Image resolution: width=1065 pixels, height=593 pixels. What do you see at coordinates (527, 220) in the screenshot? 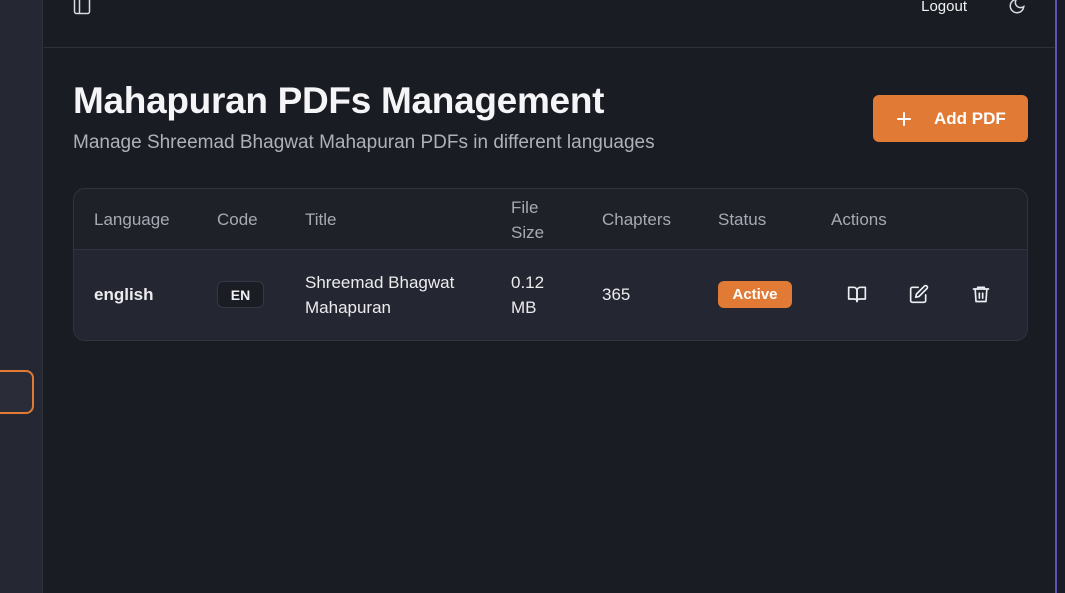
I see `column-header-file-size: File Size` at bounding box center [527, 220].